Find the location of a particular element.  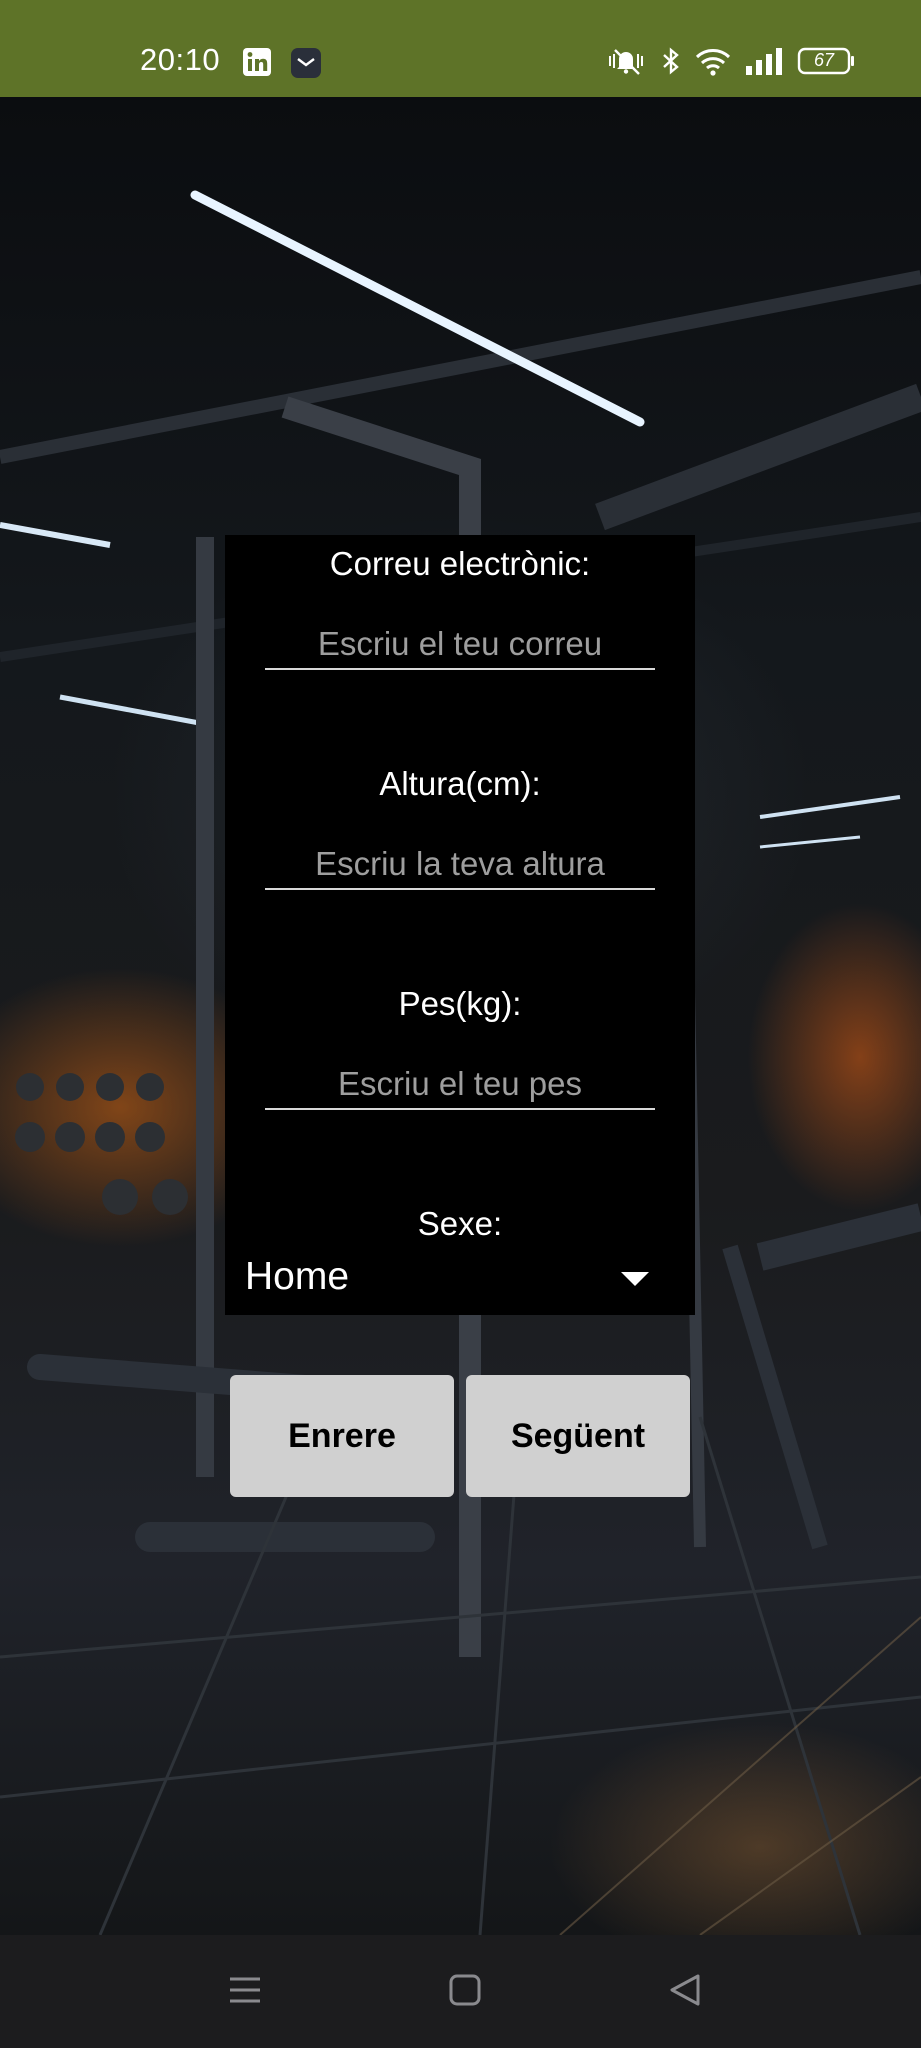

status-right-icons: 67 is located at coordinates (730, 61).